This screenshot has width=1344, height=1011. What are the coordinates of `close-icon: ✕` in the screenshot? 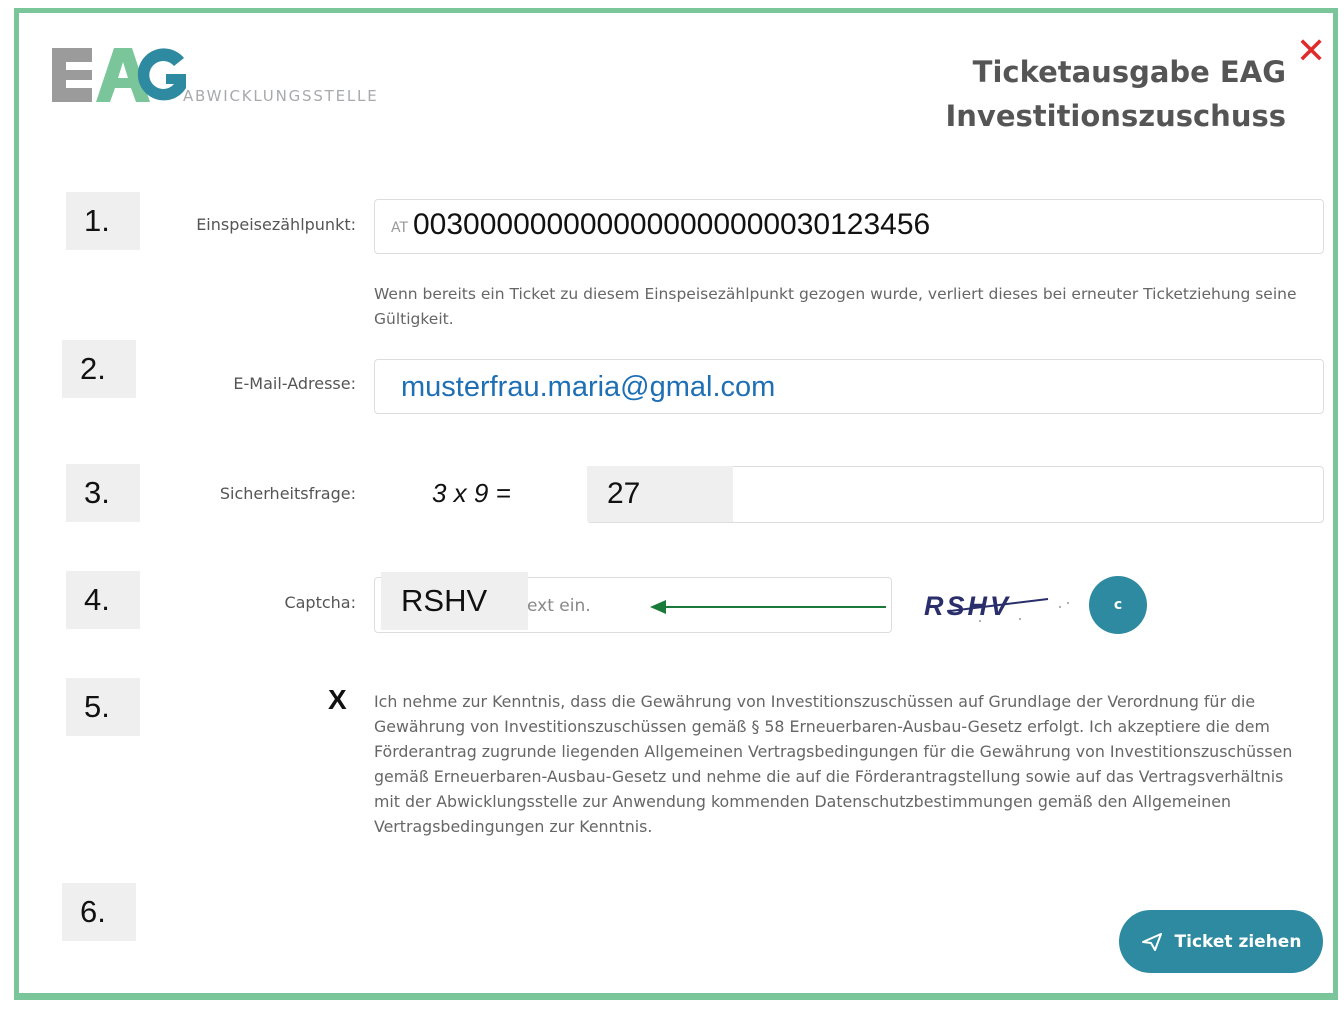 It's located at (1311, 52).